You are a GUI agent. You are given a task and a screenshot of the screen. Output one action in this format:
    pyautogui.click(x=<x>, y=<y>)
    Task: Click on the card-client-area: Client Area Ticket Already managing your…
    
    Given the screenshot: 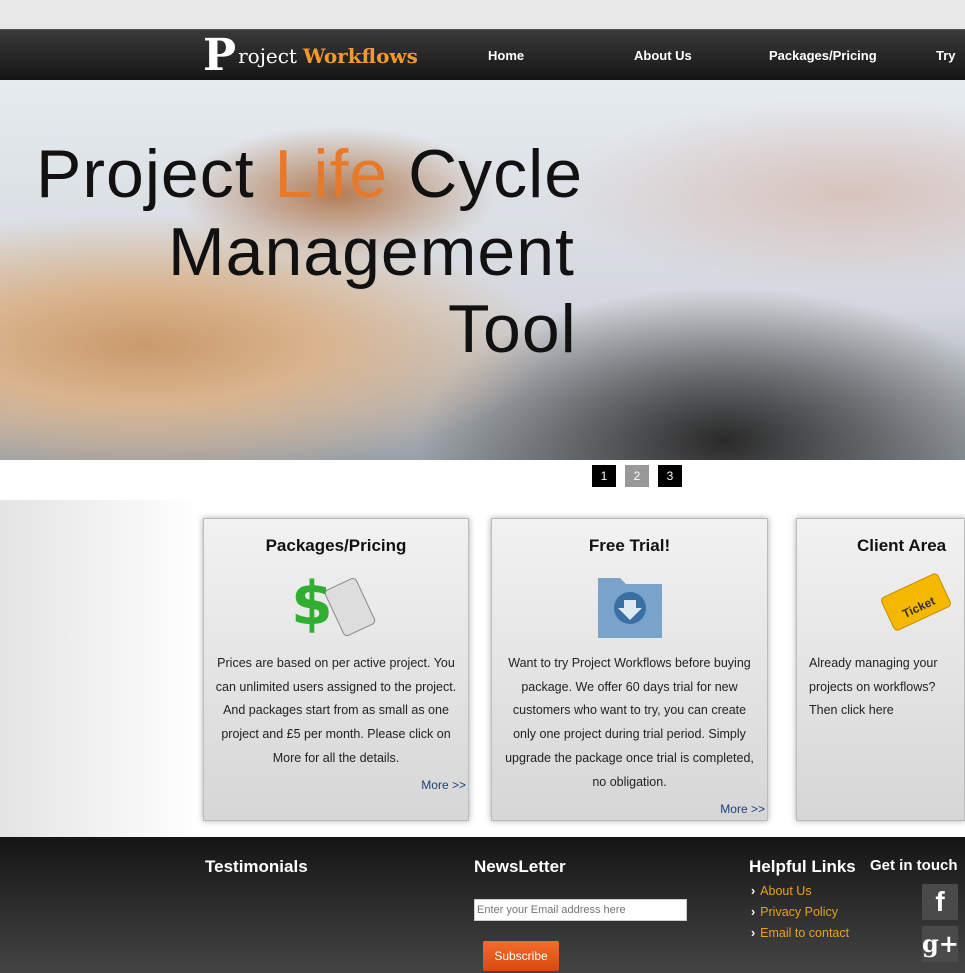 What is the action you would take?
    pyautogui.click(x=880, y=669)
    